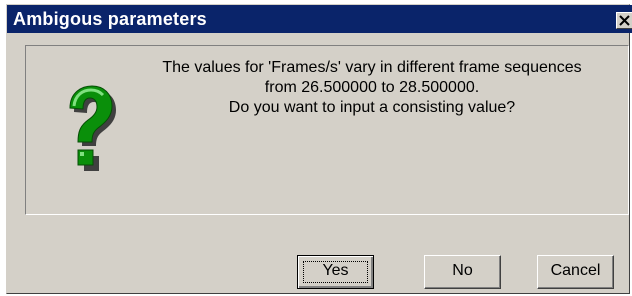  I want to click on yes-button-label: Yes, so click(335, 270).